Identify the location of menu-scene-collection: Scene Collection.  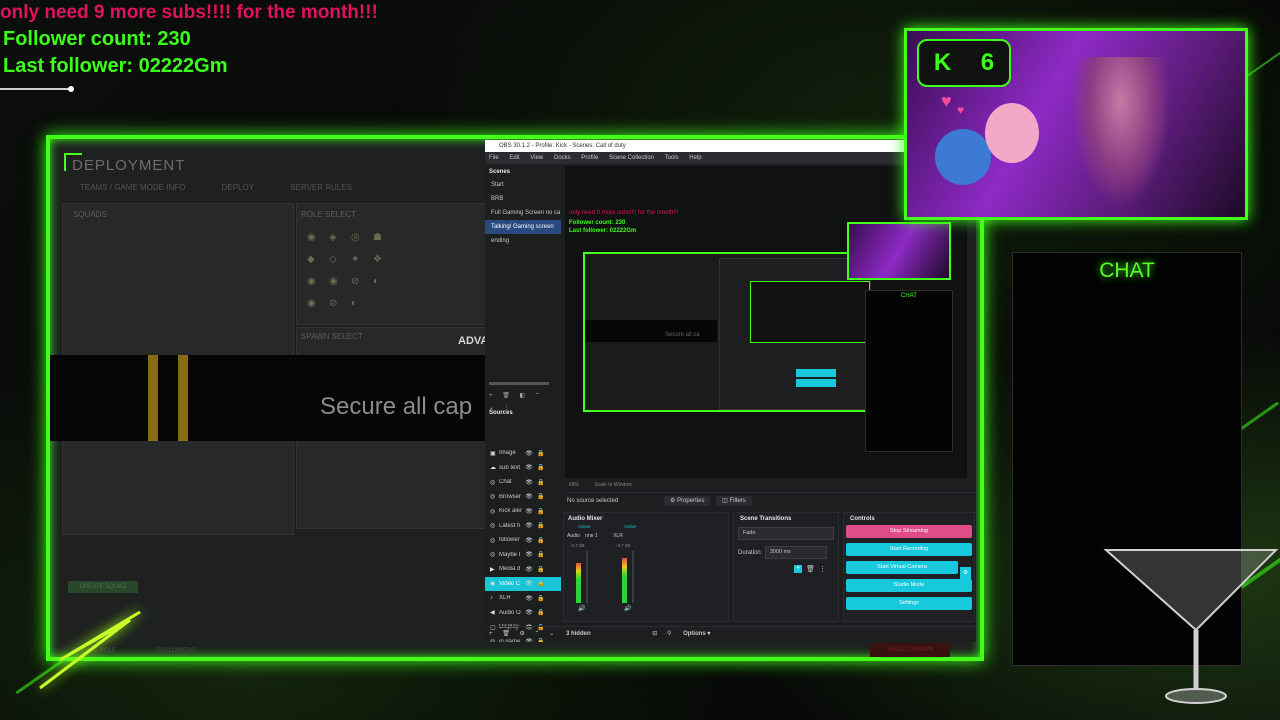
(631, 158).